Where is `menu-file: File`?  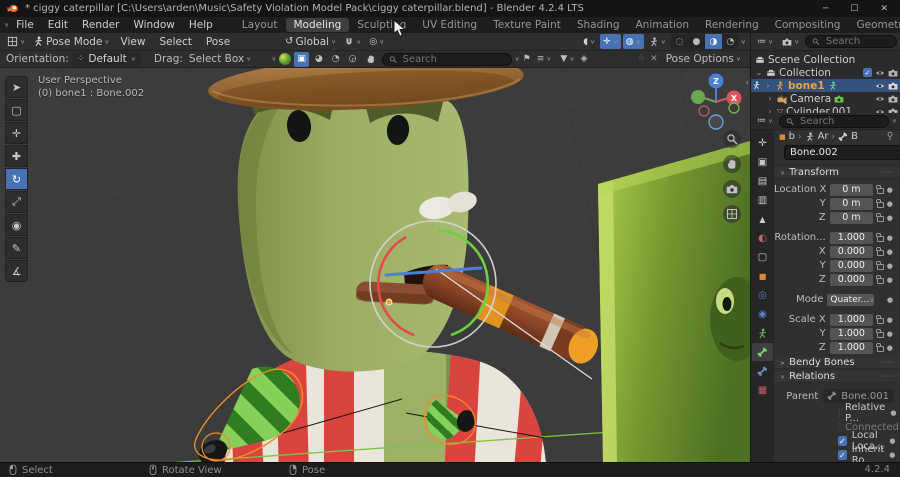
menu-file: File is located at coordinates (25, 25).